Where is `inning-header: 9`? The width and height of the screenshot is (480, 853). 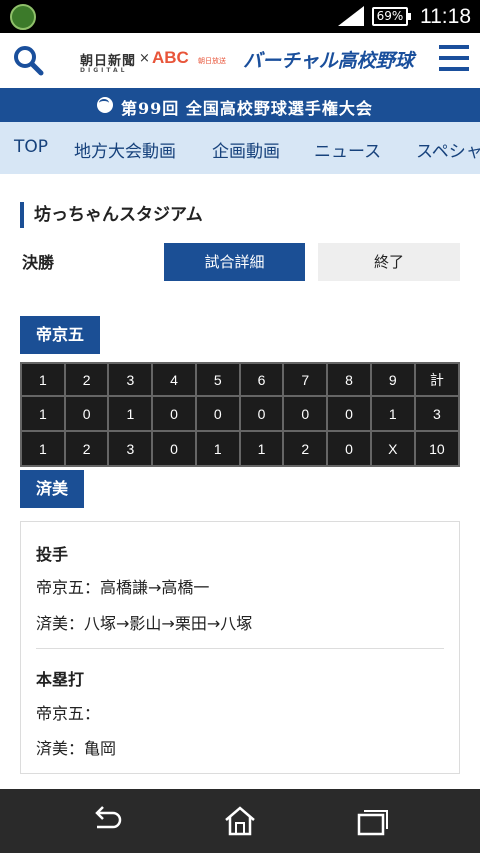 inning-header: 9 is located at coordinates (392, 379).